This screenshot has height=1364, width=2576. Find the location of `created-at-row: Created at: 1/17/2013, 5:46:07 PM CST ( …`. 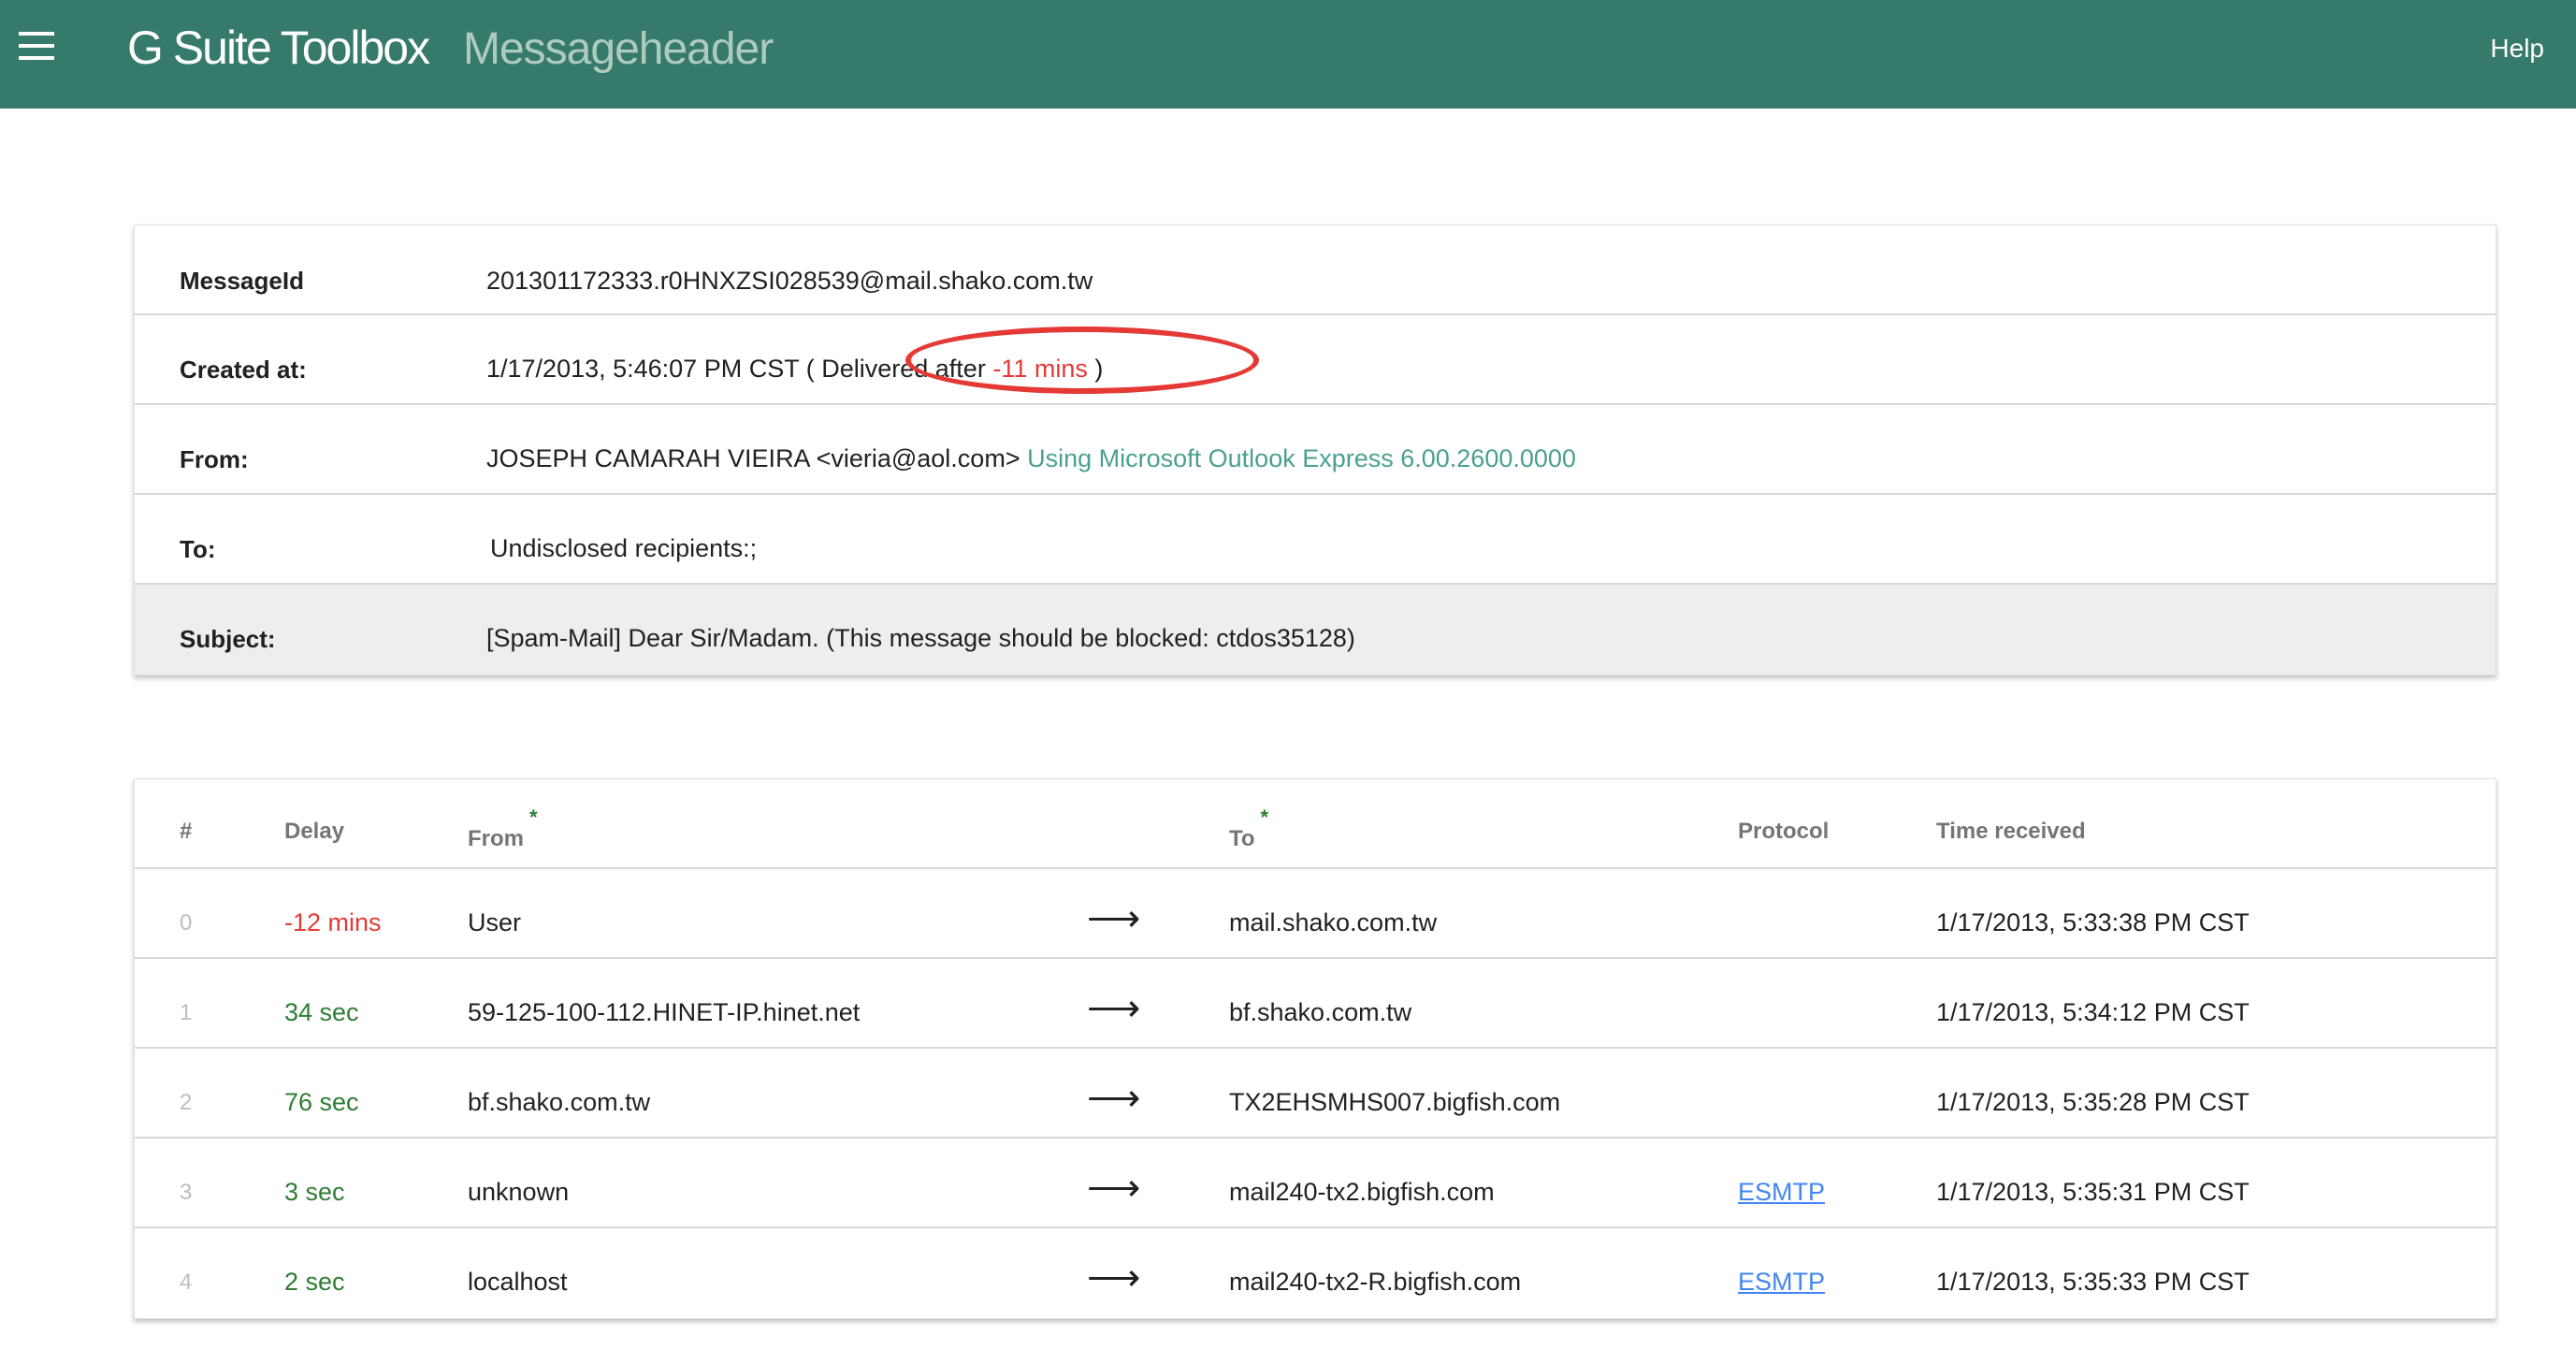

created-at-row: Created at: 1/17/2013, 5:46:07 PM CST ( … is located at coordinates (1315, 360).